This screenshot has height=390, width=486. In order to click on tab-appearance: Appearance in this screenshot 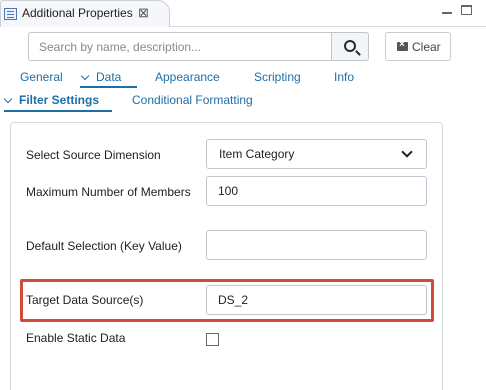, I will do `click(187, 77)`.